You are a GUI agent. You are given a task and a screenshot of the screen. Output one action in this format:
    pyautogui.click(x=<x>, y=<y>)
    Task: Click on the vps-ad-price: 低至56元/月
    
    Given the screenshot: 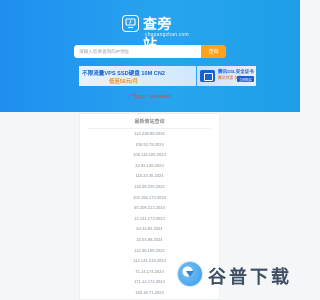 What is the action you would take?
    pyautogui.click(x=124, y=82)
    